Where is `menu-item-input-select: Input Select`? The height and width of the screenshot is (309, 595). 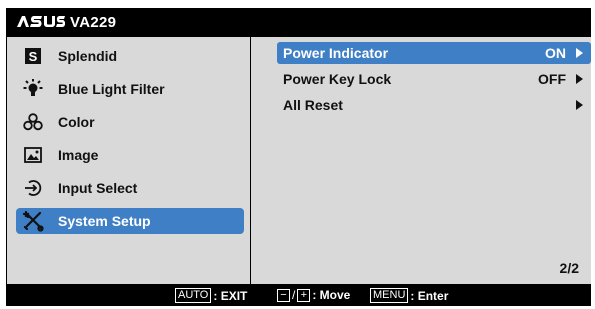
menu-item-input-select: Input Select is located at coordinates (130, 188).